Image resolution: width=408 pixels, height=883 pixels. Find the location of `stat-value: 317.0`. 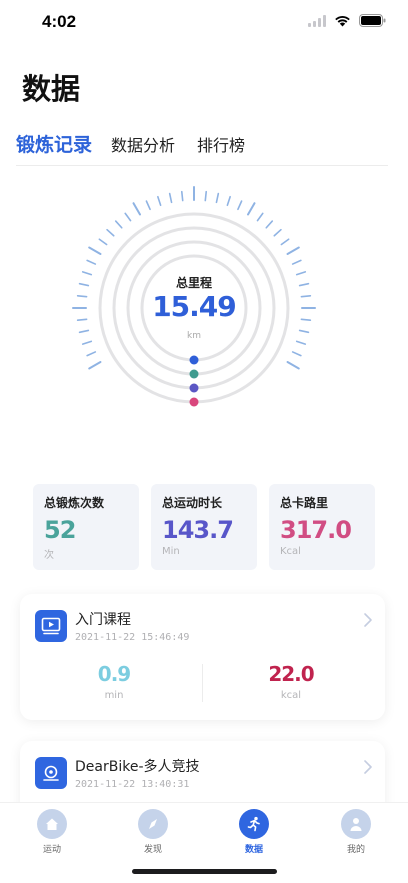

stat-value: 317.0 is located at coordinates (316, 530).